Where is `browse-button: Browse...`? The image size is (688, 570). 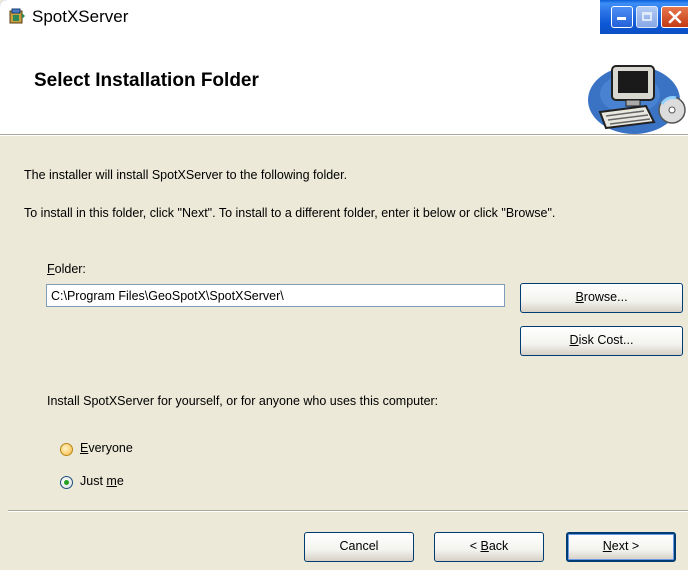 browse-button: Browse... is located at coordinates (601, 298).